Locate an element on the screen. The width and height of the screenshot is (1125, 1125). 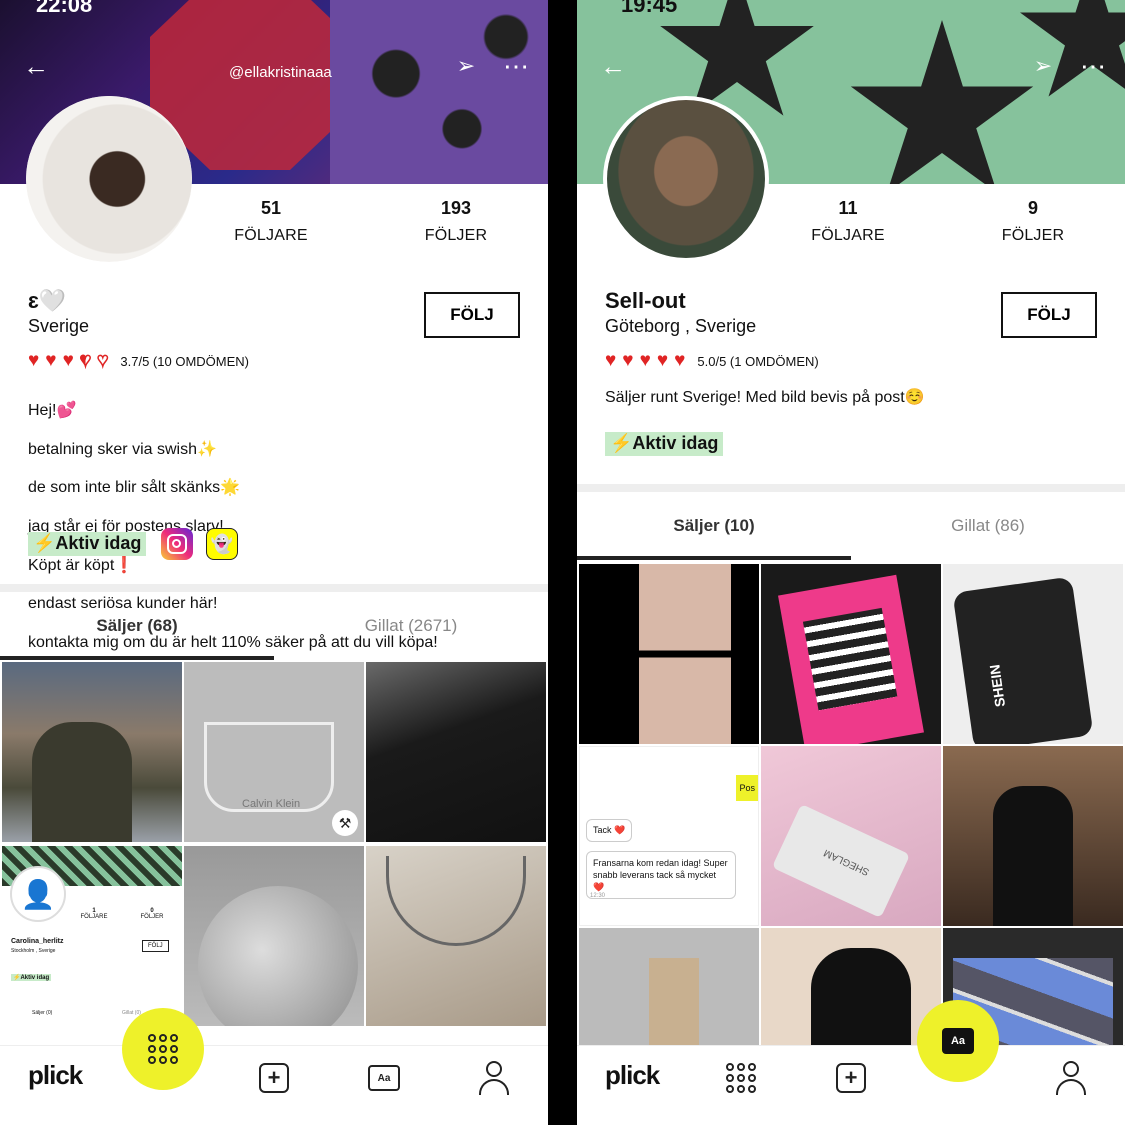
followers-stat: 11 FÖLJARE is located at coordinates (848, 221).